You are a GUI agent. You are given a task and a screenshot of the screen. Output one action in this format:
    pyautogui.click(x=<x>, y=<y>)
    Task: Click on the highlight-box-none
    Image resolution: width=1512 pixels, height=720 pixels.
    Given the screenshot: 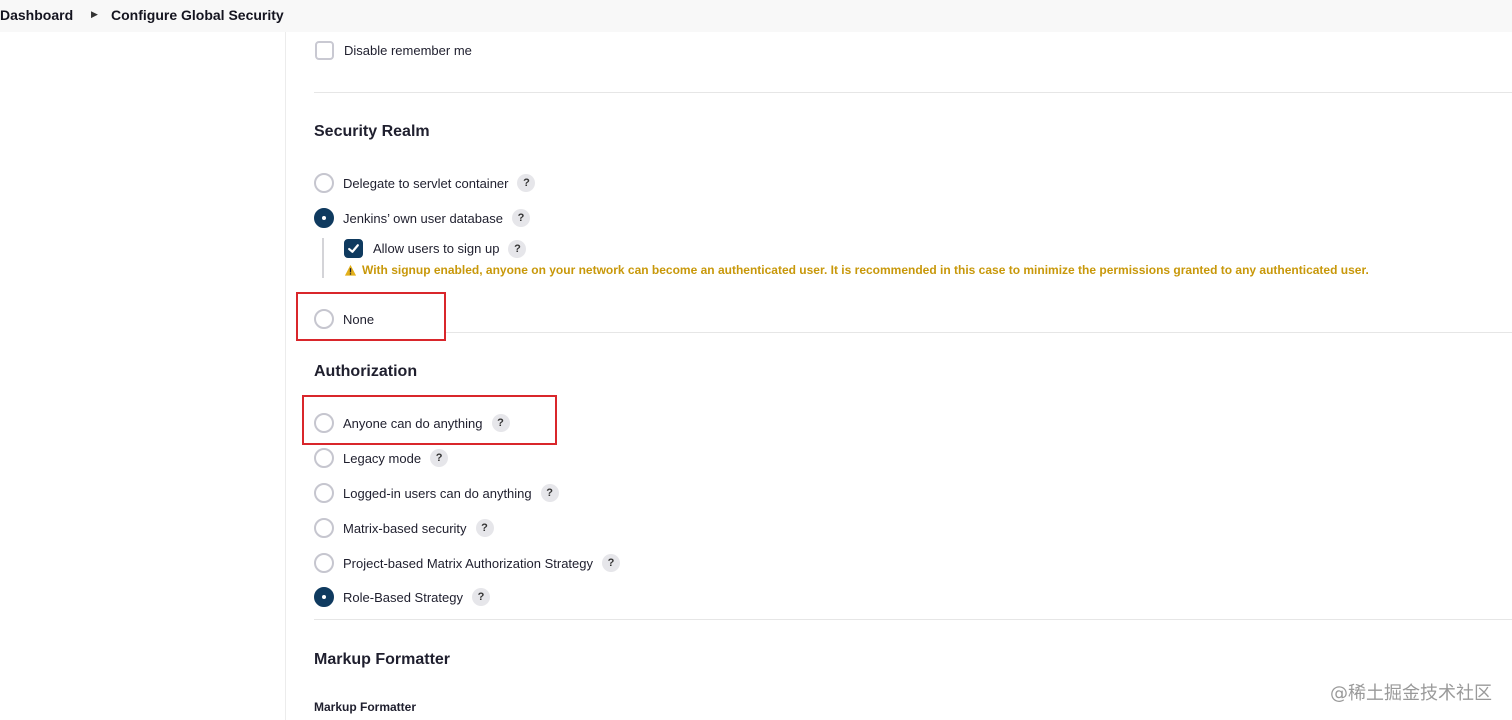 What is the action you would take?
    pyautogui.click(x=371, y=316)
    